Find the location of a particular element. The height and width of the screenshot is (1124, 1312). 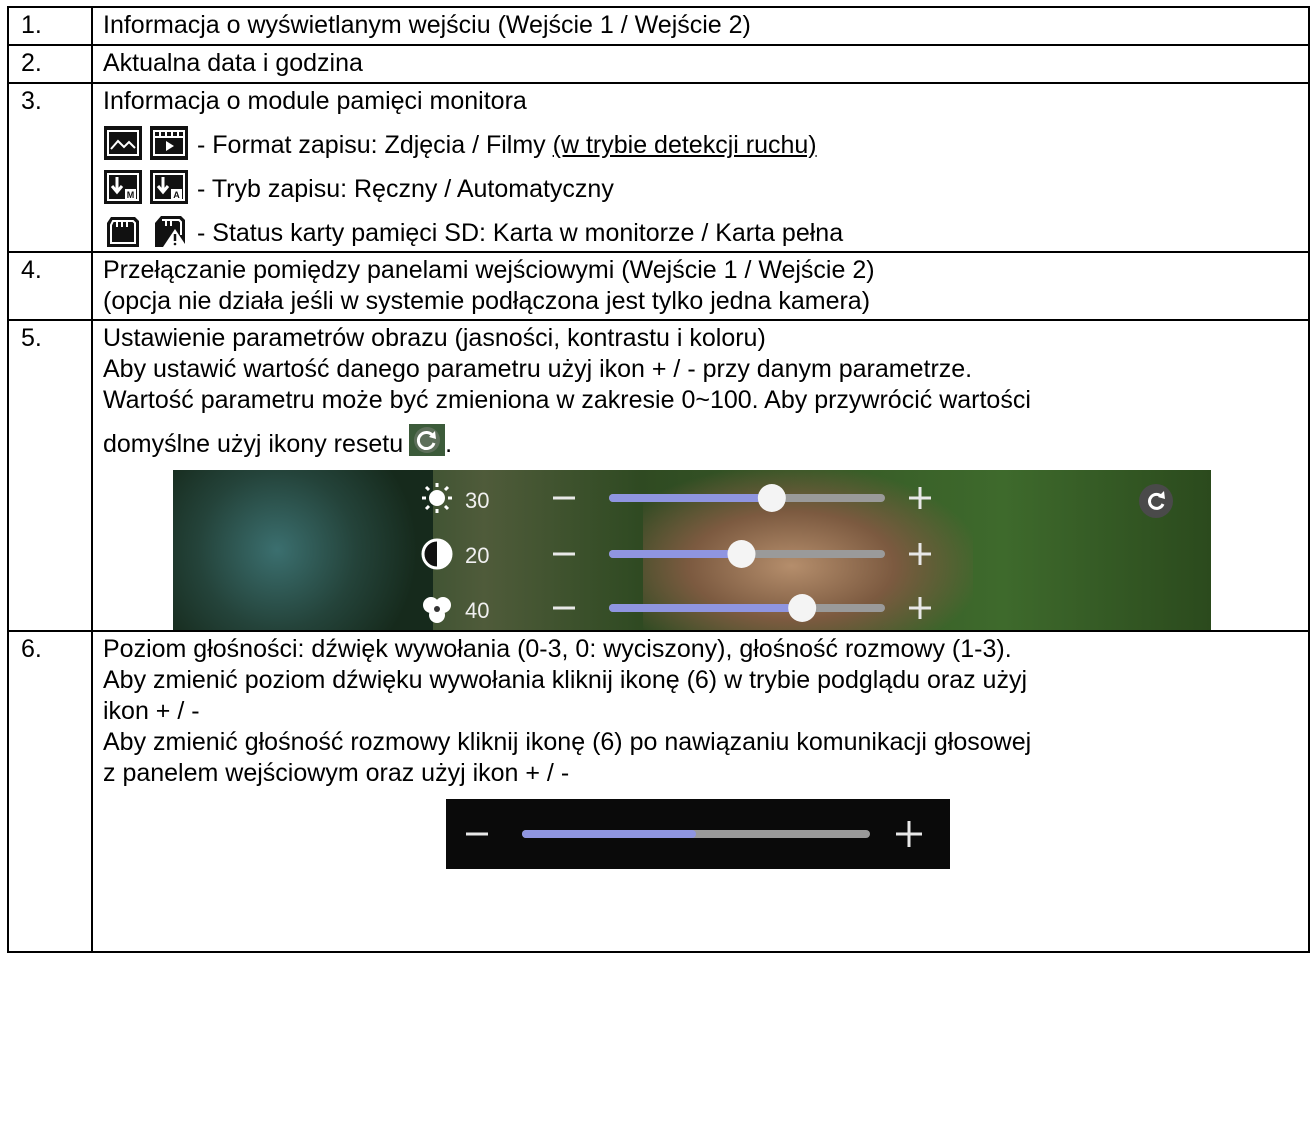

row-number: 4. is located at coordinates (50, 286).